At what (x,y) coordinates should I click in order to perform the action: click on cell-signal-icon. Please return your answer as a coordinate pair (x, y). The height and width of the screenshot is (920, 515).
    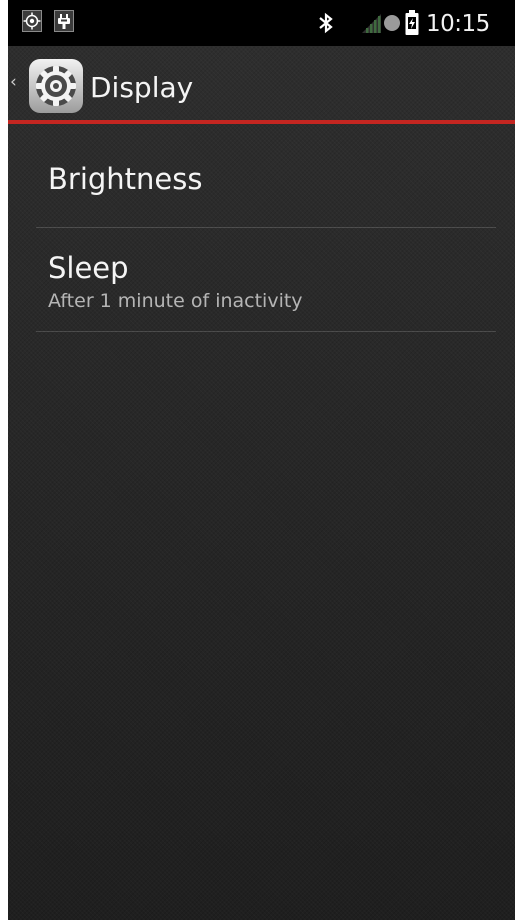
    Looking at the image, I should click on (371, 23).